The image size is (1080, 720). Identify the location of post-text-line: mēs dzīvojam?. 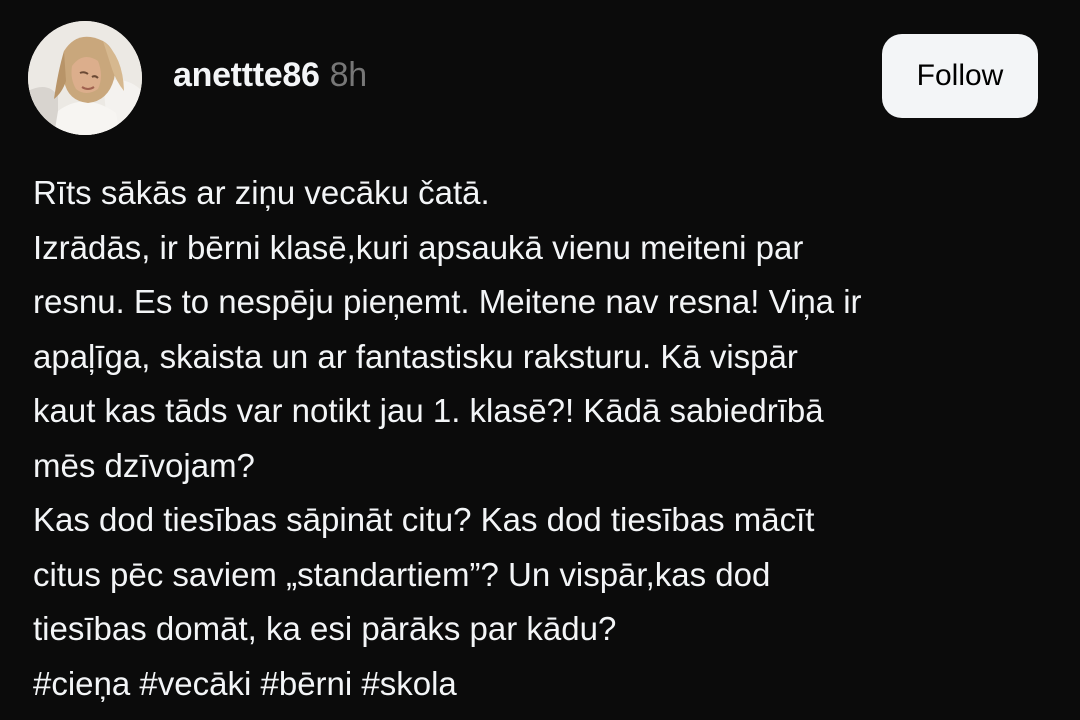
(144, 465).